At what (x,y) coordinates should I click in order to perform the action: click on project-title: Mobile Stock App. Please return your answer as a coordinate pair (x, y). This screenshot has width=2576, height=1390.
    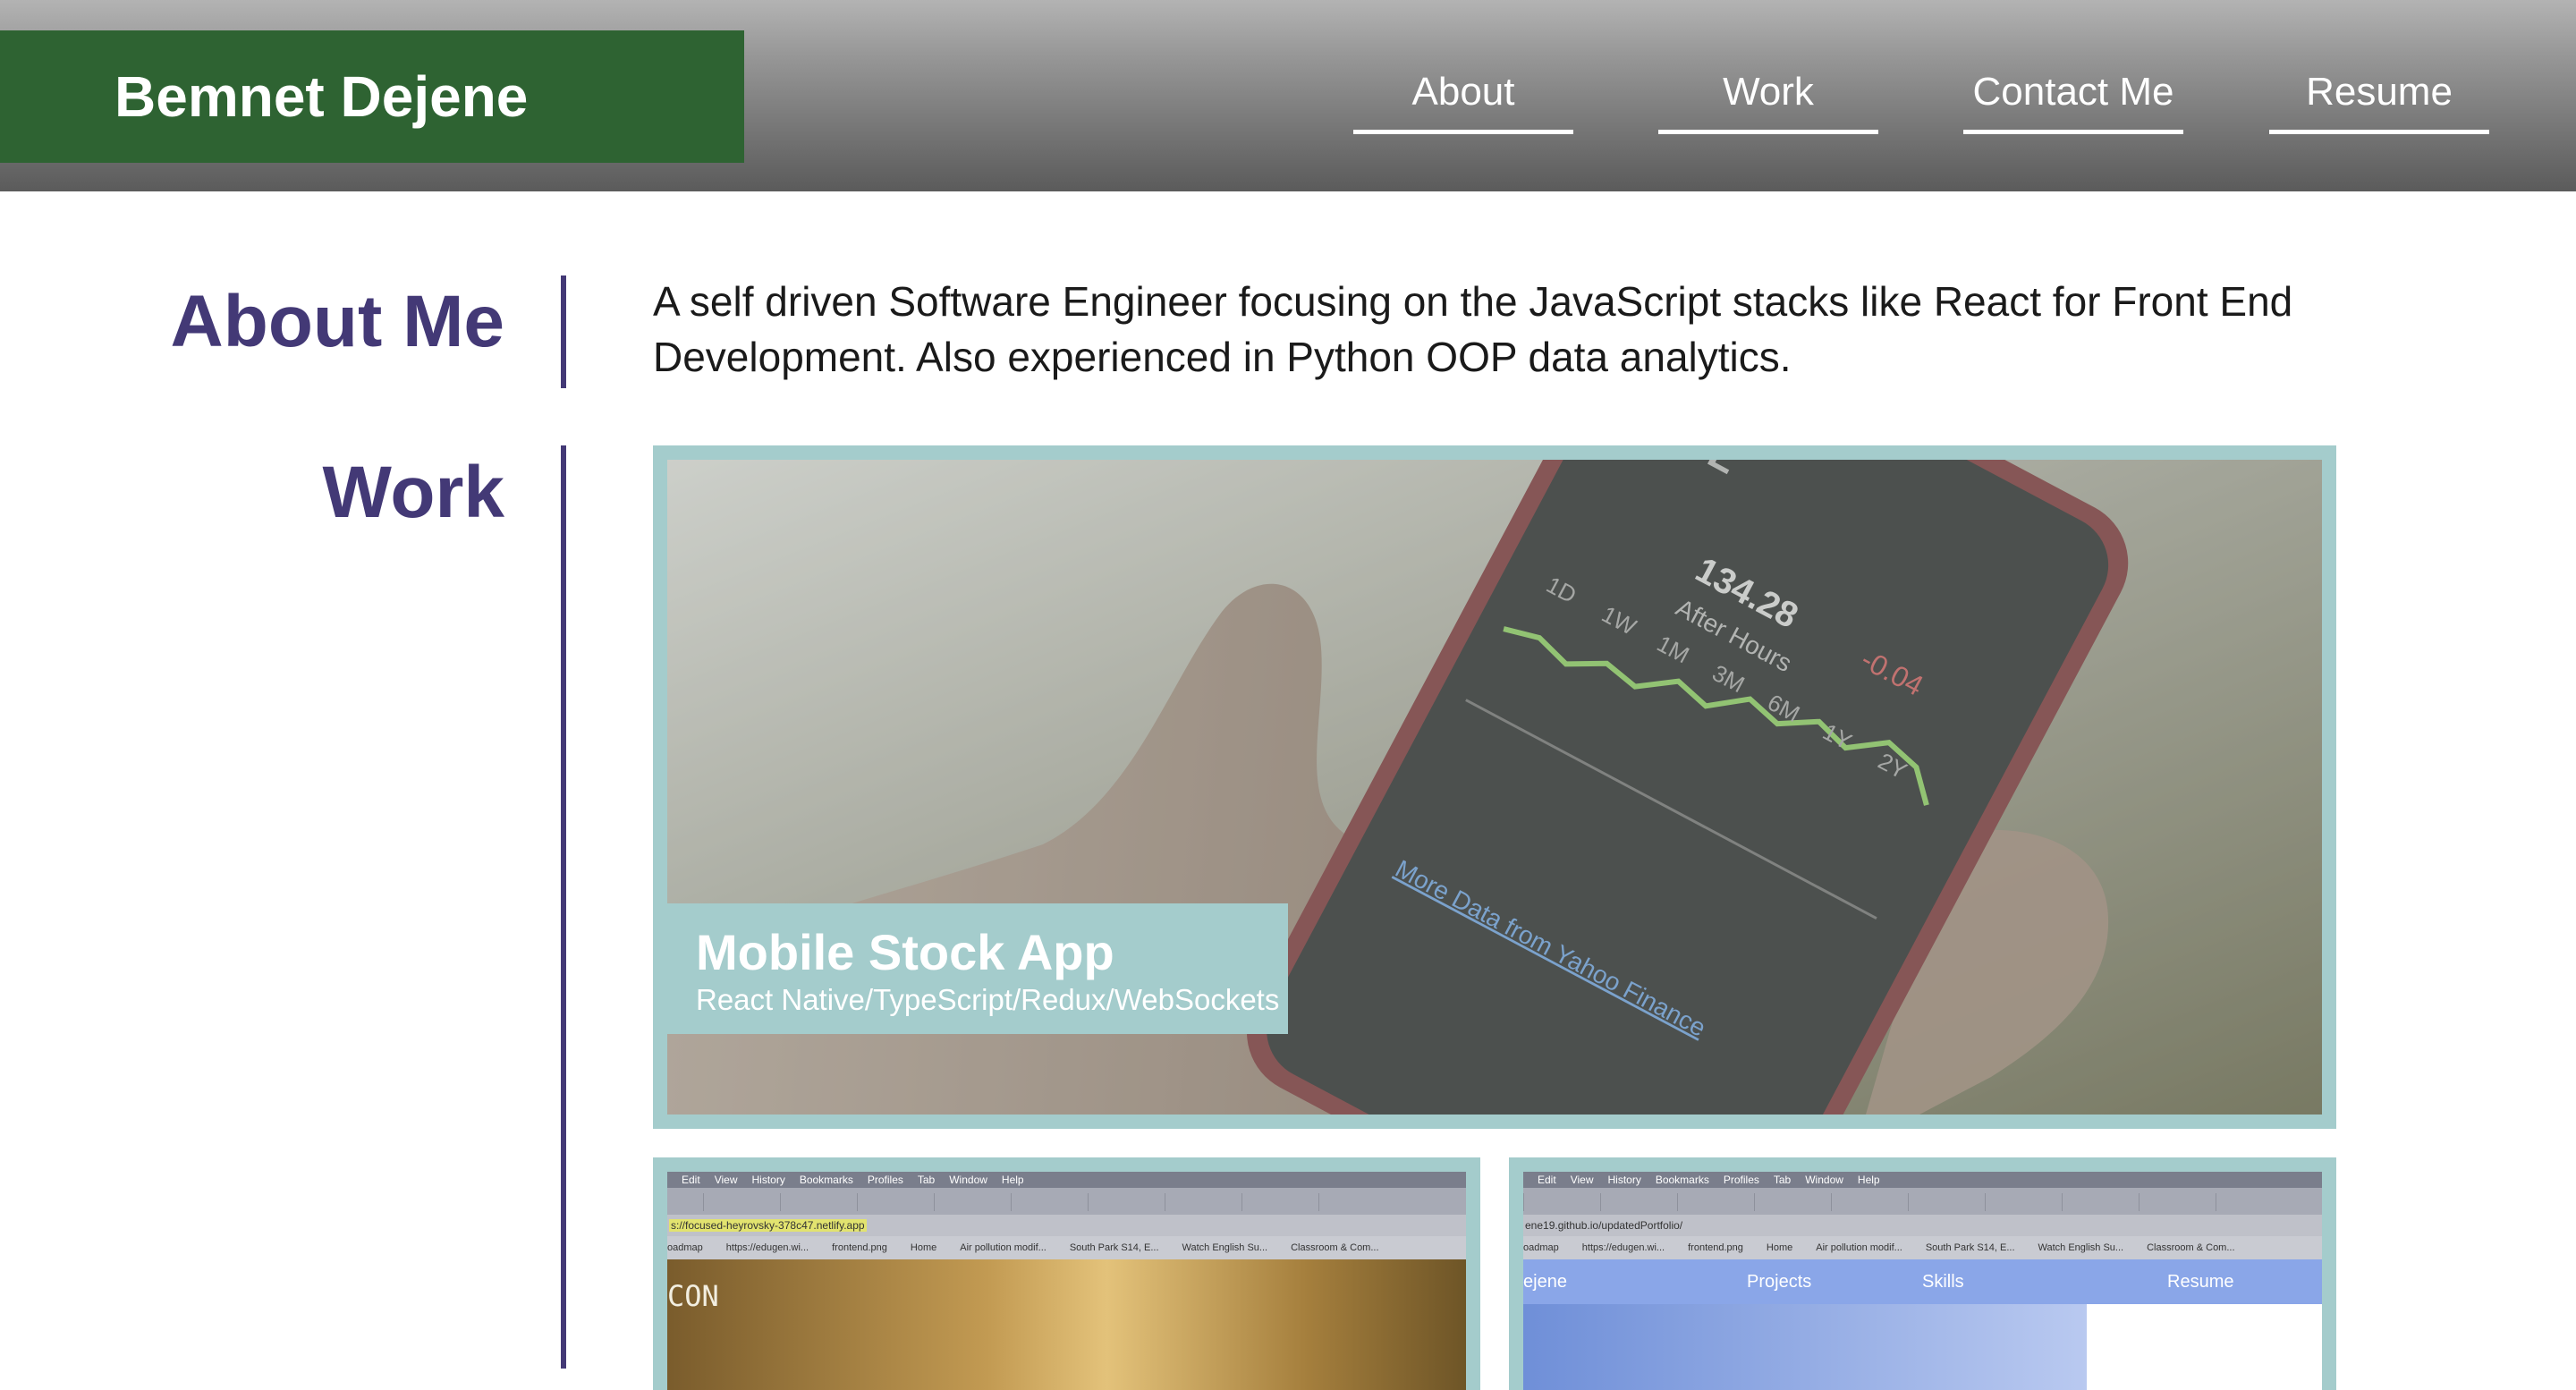
    Looking at the image, I should click on (905, 952).